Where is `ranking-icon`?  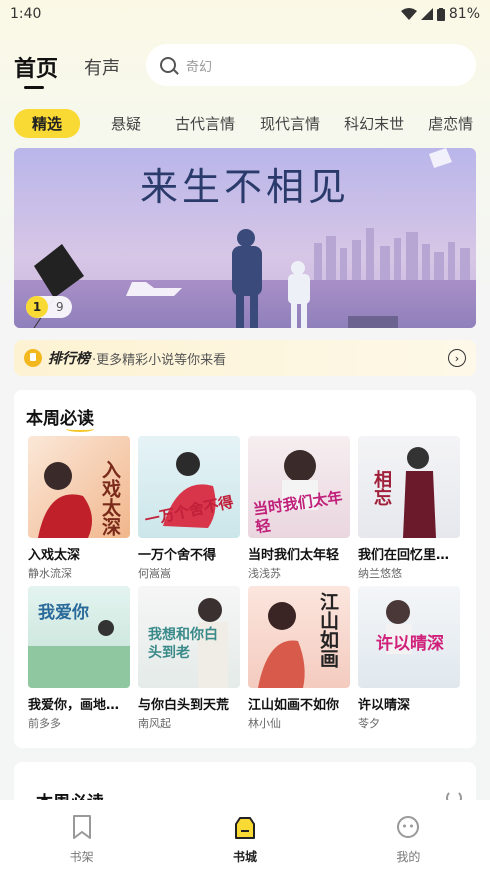
ranking-icon is located at coordinates (33, 358).